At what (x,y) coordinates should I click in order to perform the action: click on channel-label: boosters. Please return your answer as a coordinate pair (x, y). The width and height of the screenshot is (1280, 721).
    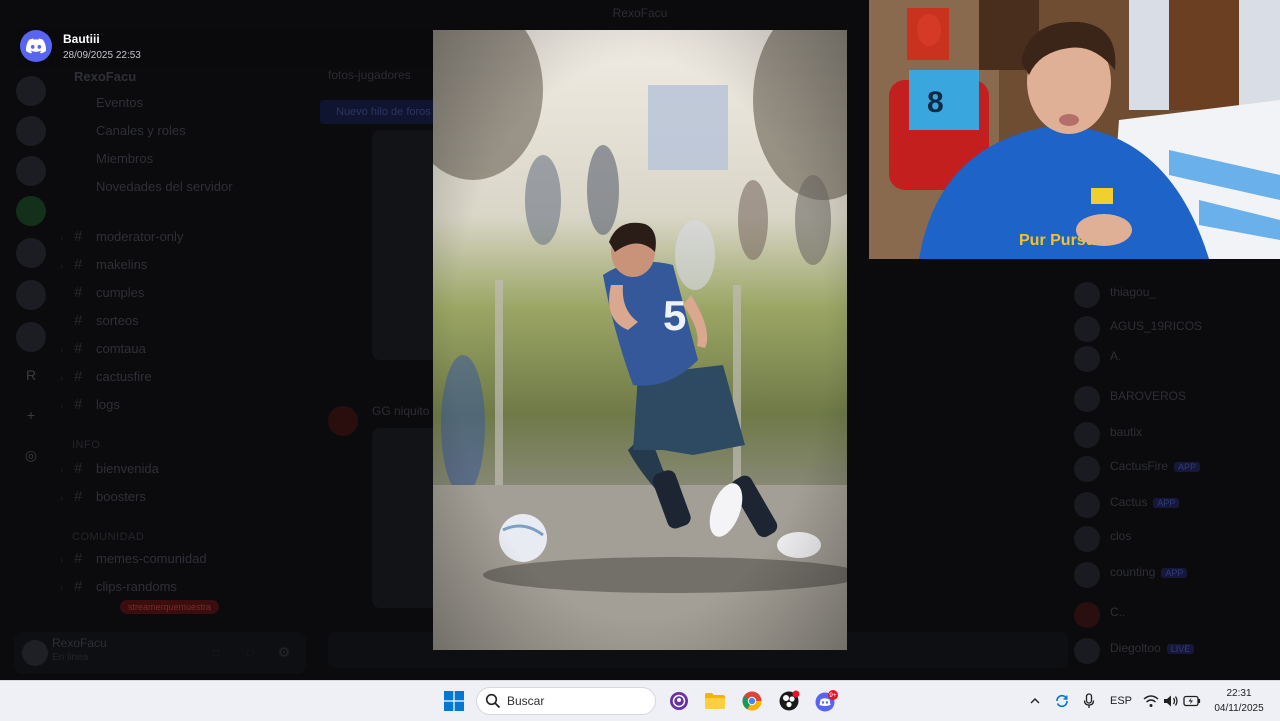
    Looking at the image, I should click on (121, 496).